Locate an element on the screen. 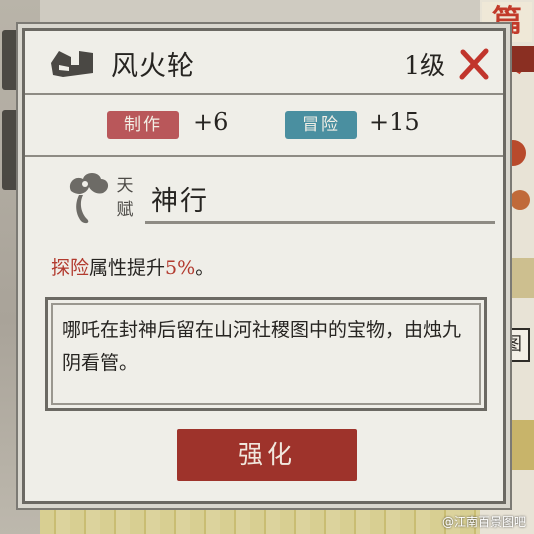 The width and height of the screenshot is (534, 534). effect-value: 5% is located at coordinates (180, 268).